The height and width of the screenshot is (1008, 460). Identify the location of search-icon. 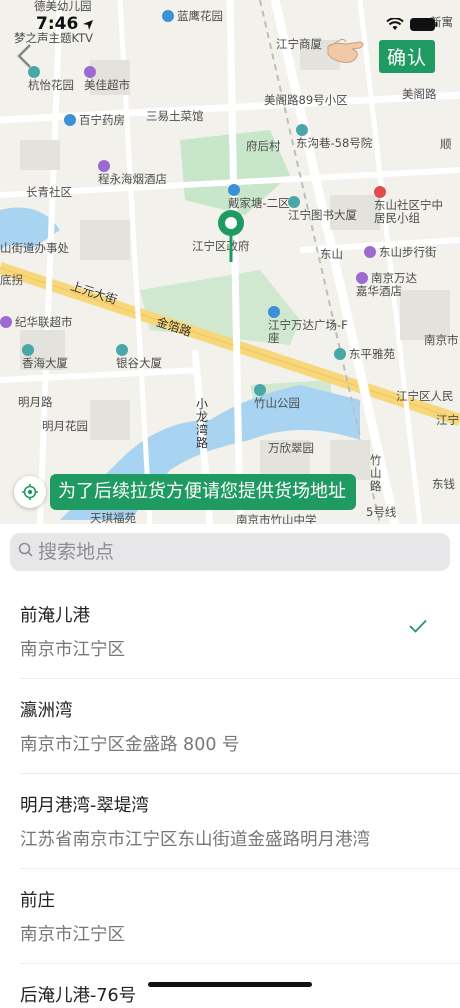
(26, 552).